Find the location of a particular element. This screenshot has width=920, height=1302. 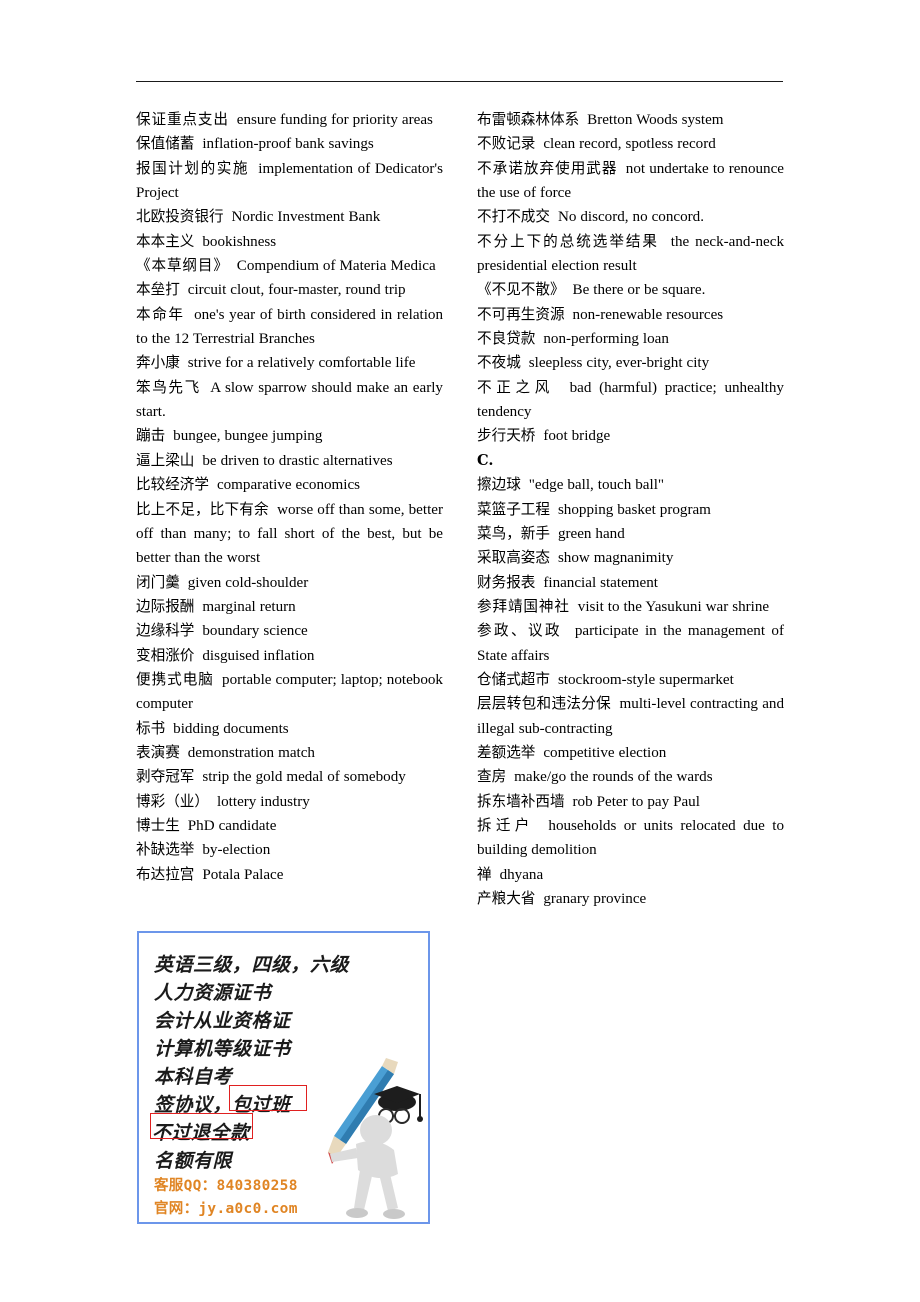

entry-gloss-en: inflation-proof bank savings is located at coordinates (288, 144).